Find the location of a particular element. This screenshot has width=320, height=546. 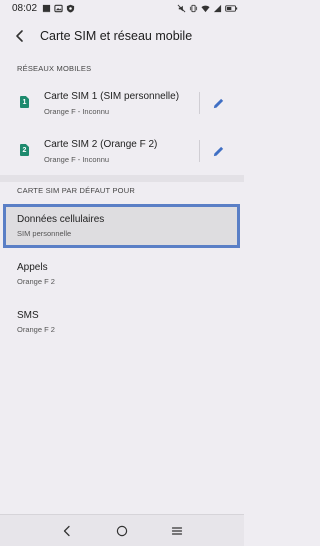

section-header-networks: RÉSEAUX MOBILES is located at coordinates (54, 68).